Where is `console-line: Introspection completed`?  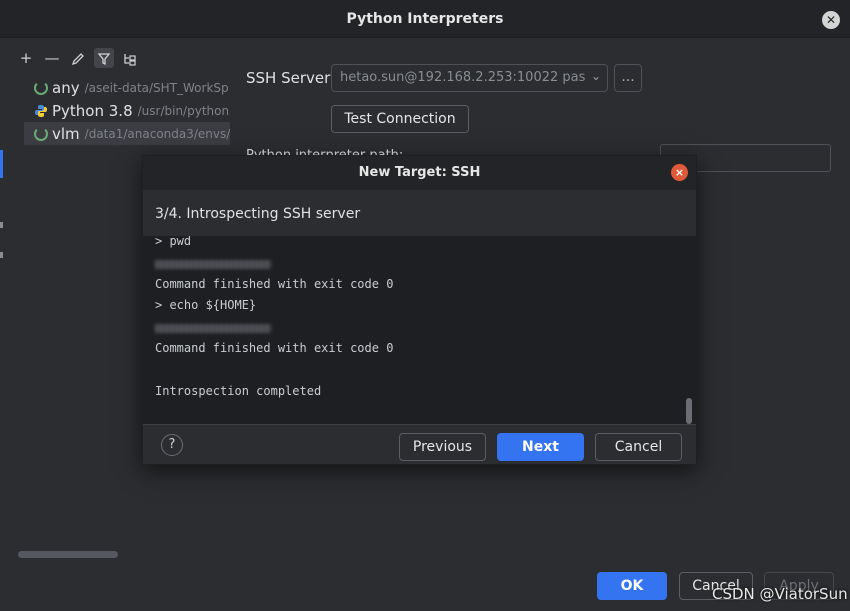 console-line: Introspection completed is located at coordinates (238, 391).